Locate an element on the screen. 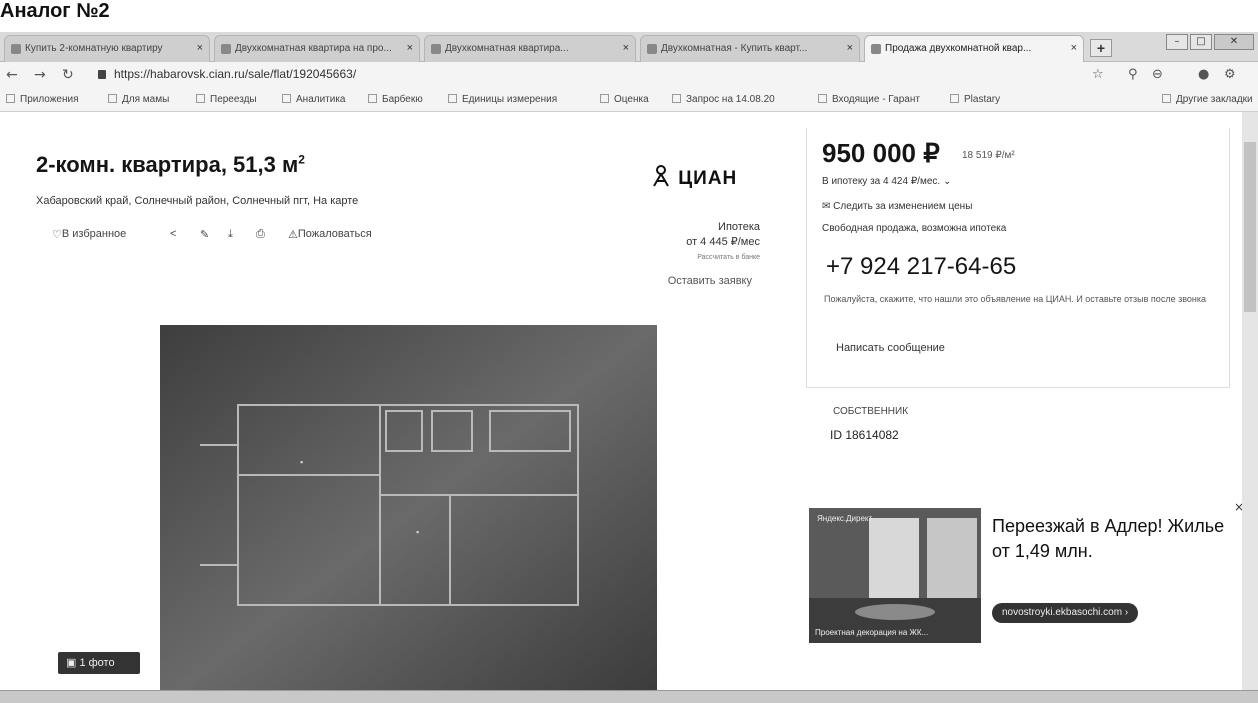 This screenshot has width=1258, height=703. bookmark-apps: Приложения is located at coordinates (42, 99).